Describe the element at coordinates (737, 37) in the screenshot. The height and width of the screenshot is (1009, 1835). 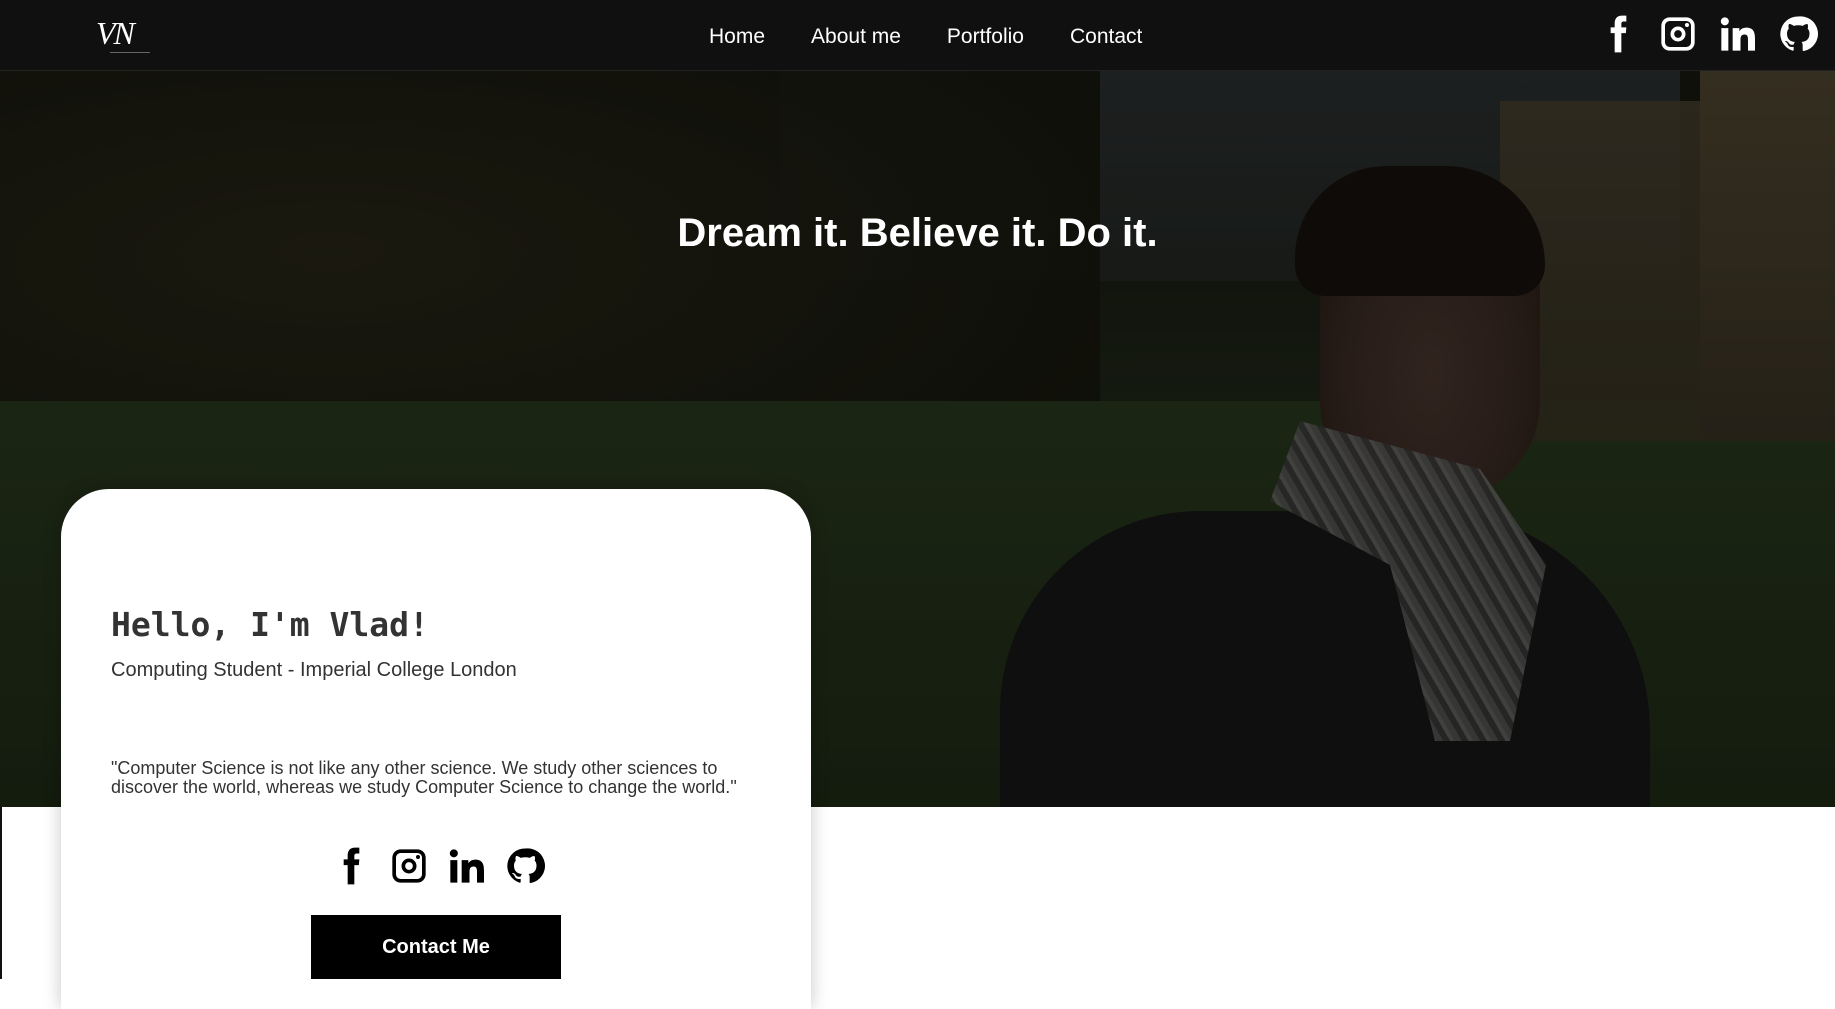
I see `nav-link-home: Home` at that location.